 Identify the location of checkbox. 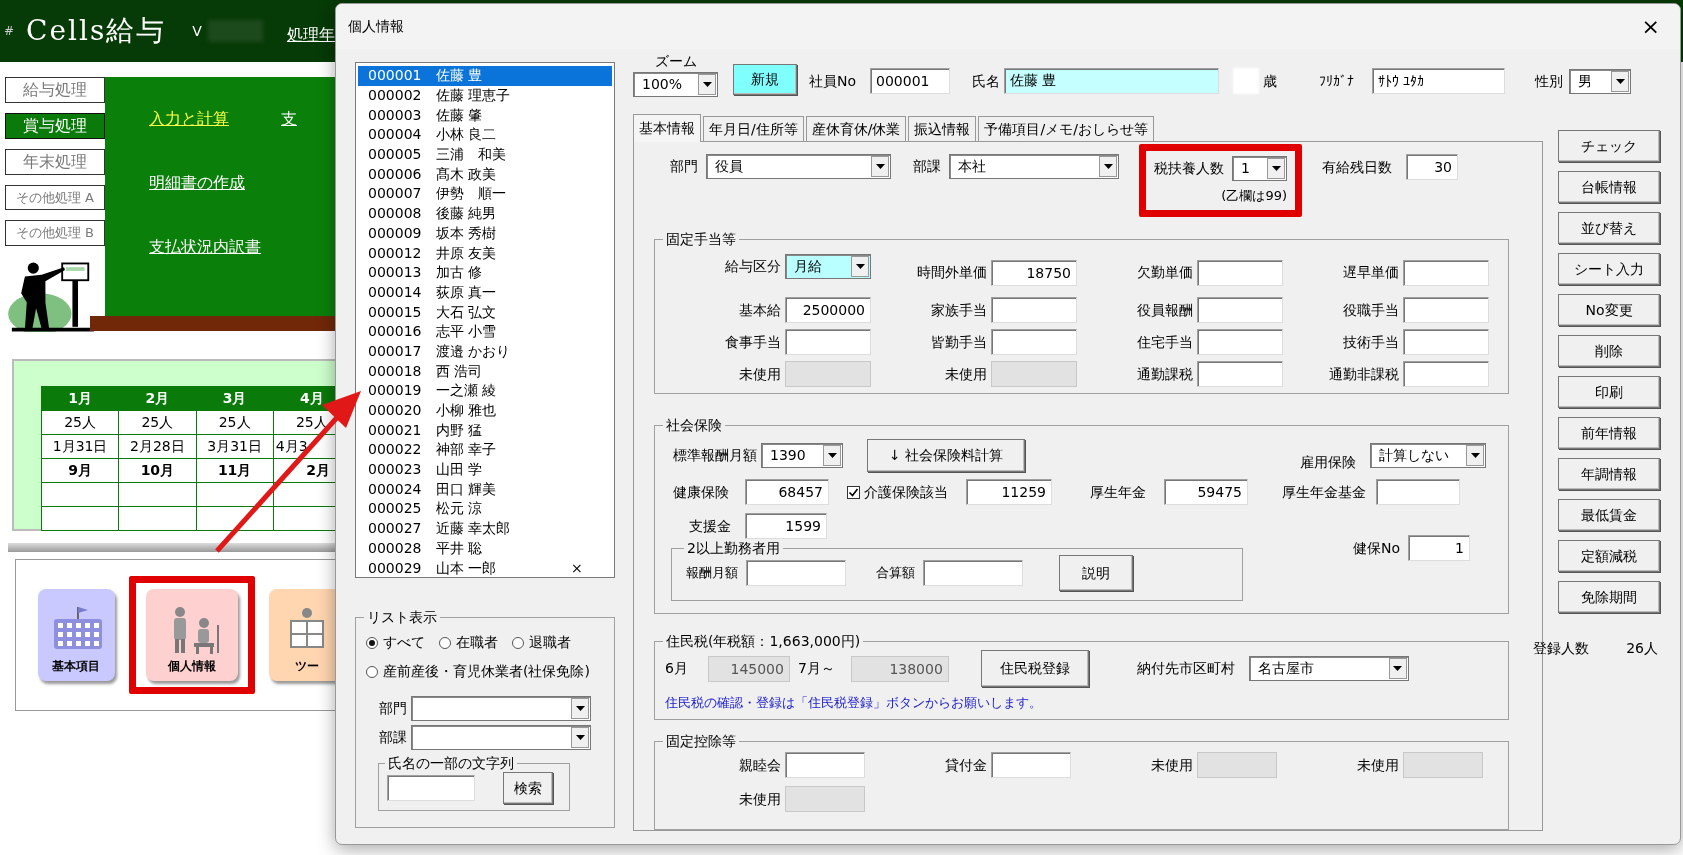
(853, 492).